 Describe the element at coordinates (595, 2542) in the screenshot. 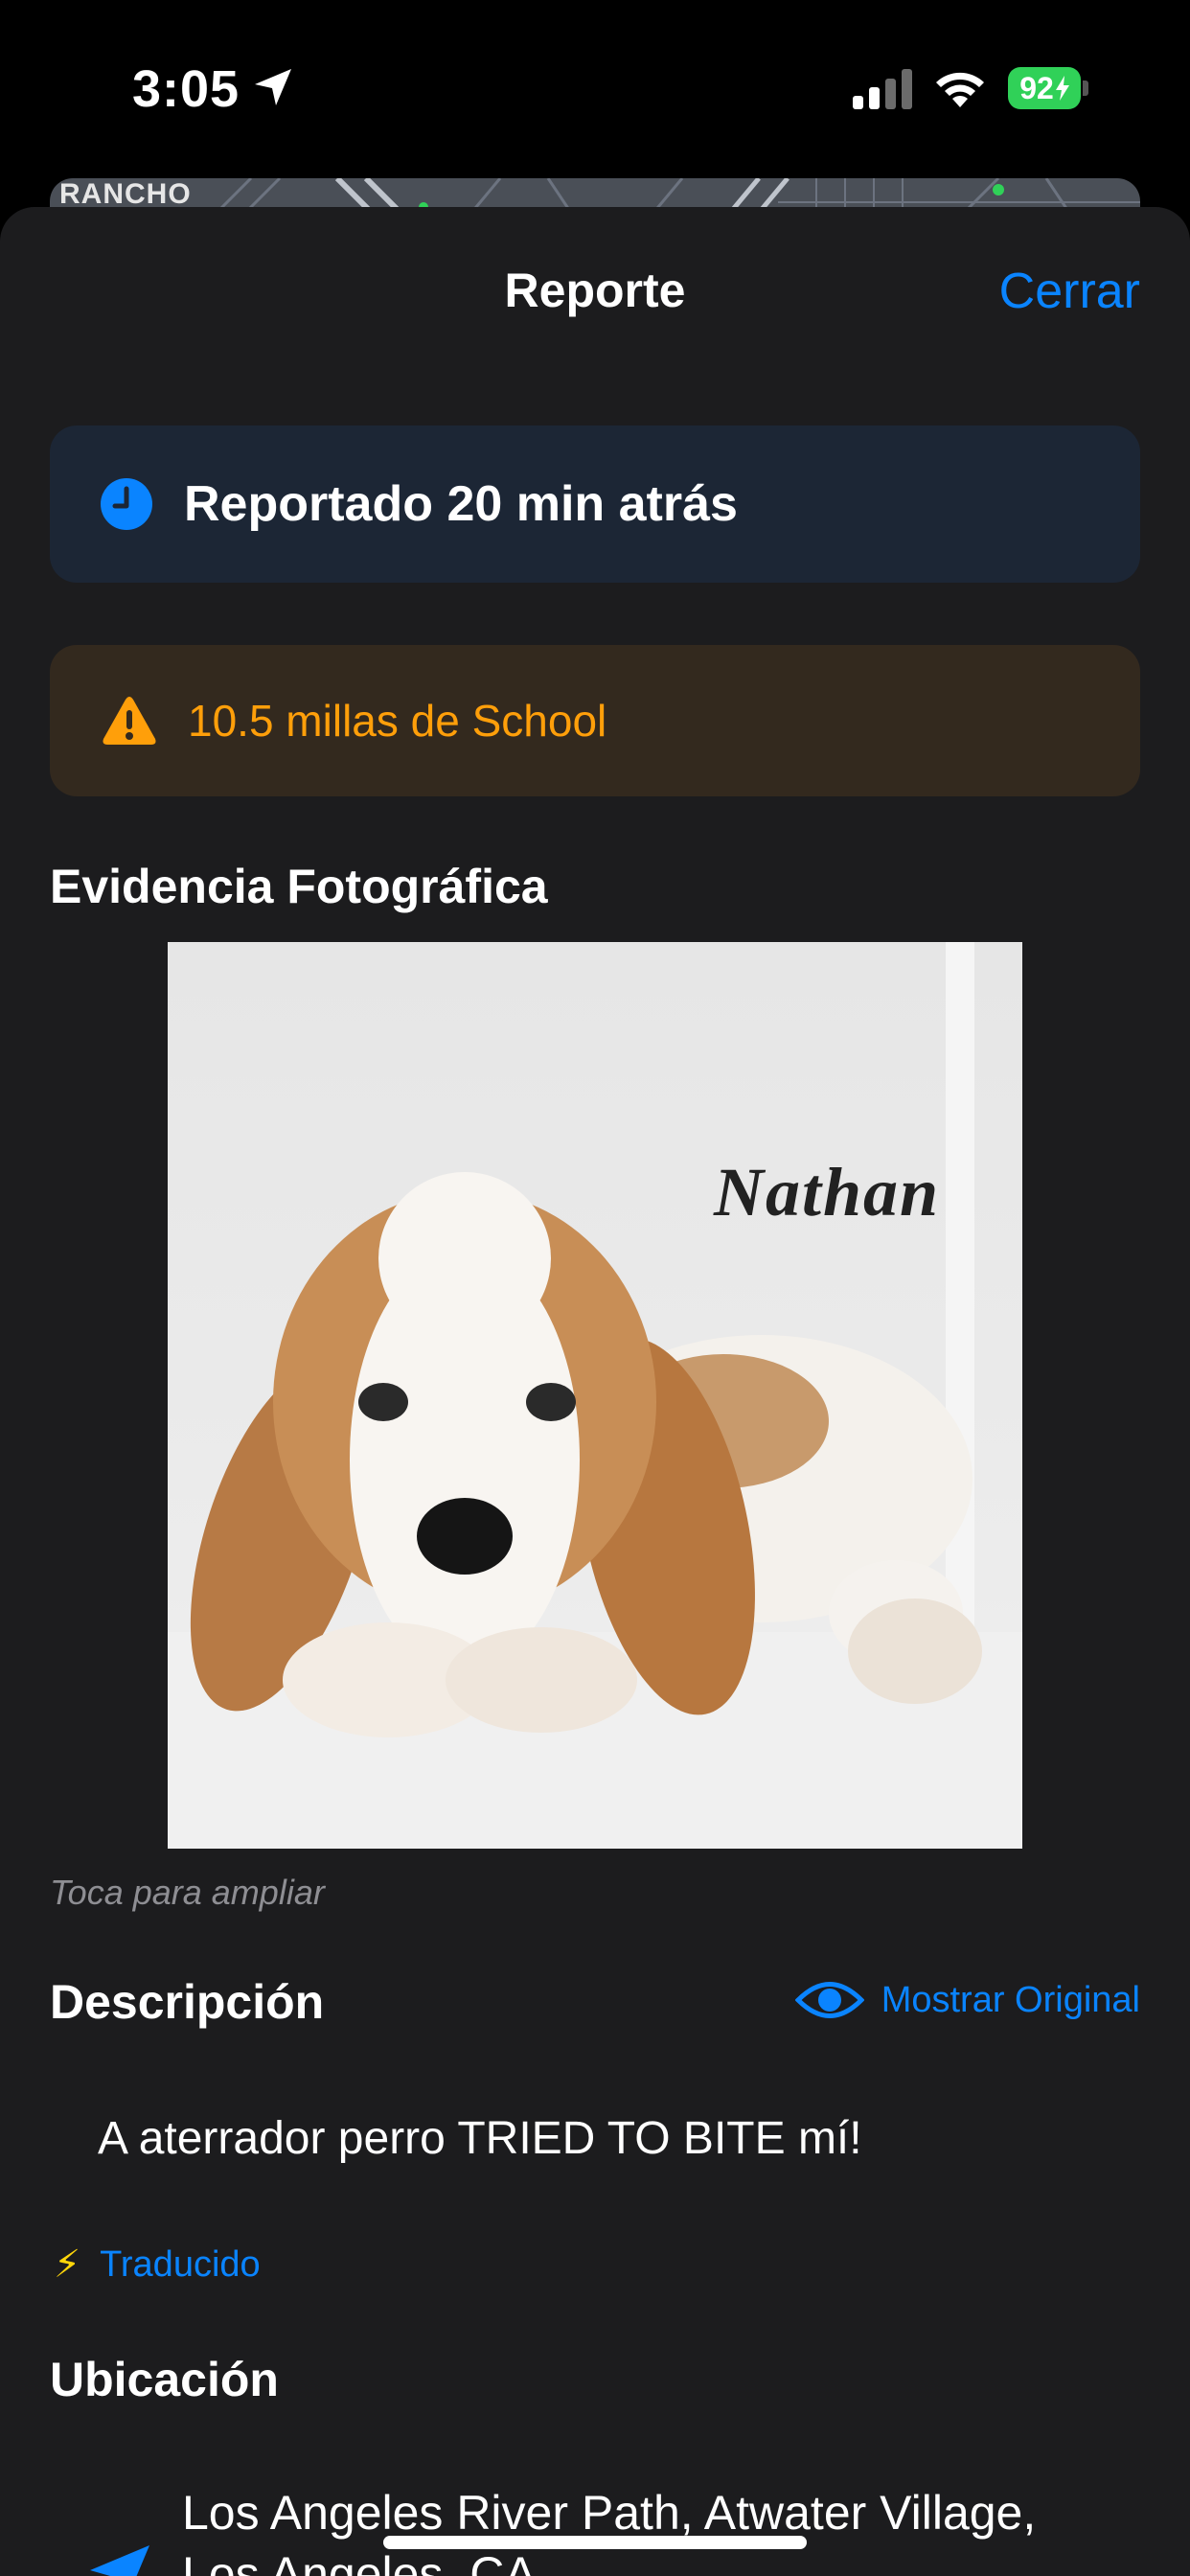

I see `home-indicator` at that location.